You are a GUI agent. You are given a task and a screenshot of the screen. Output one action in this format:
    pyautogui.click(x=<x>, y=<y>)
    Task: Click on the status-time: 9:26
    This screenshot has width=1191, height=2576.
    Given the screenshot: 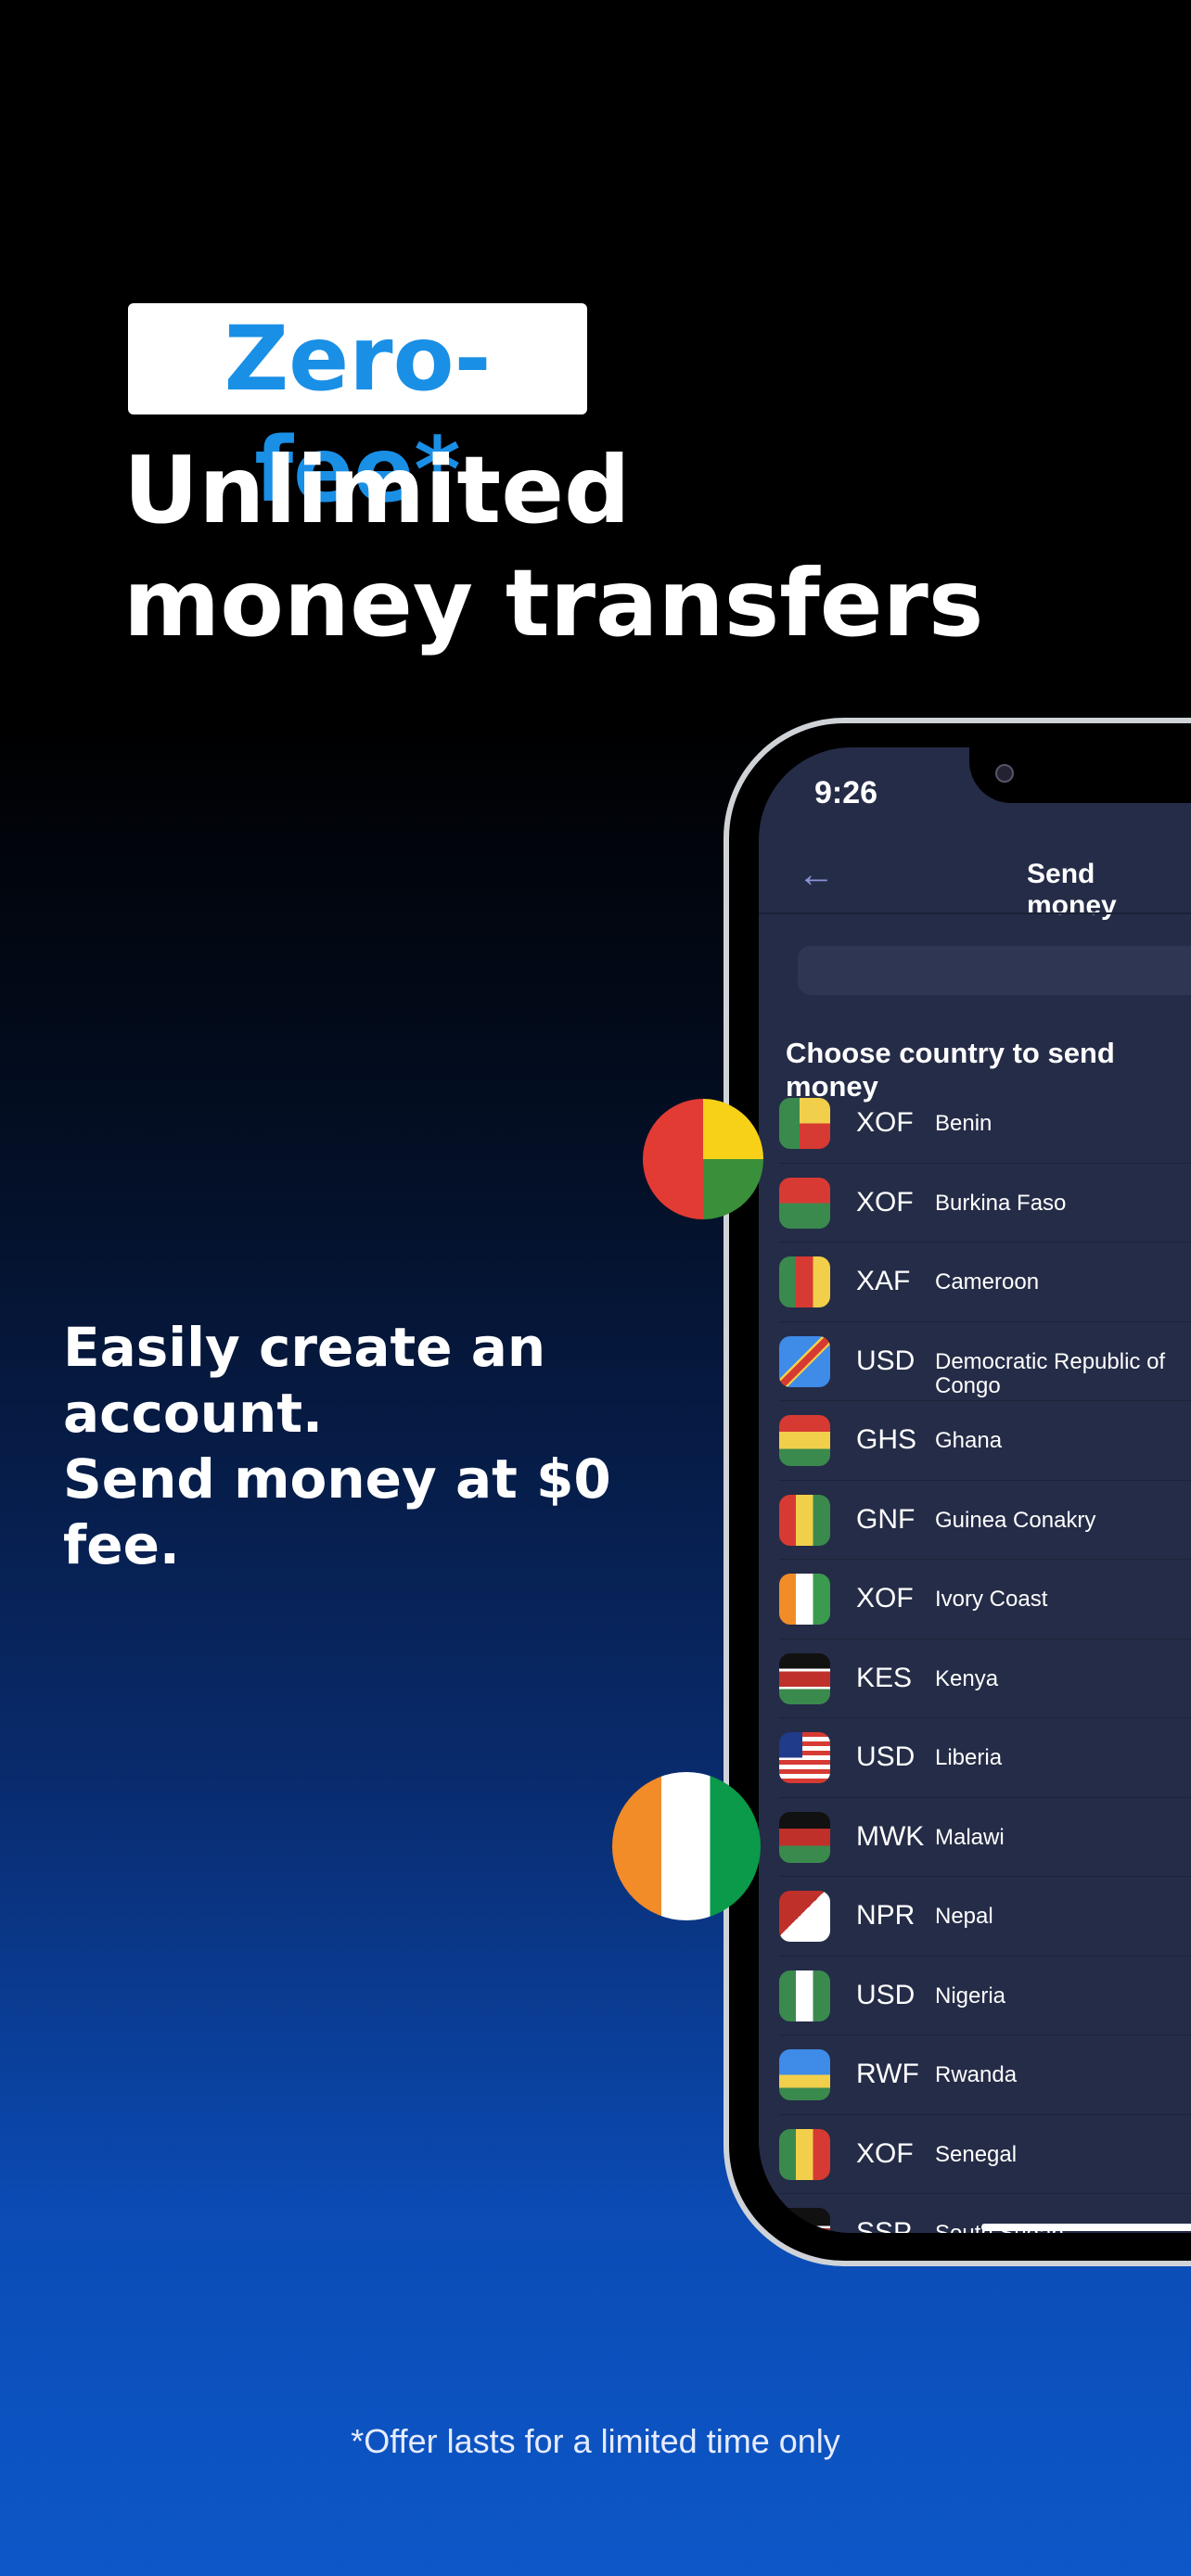 What is the action you would take?
    pyautogui.click(x=846, y=793)
    